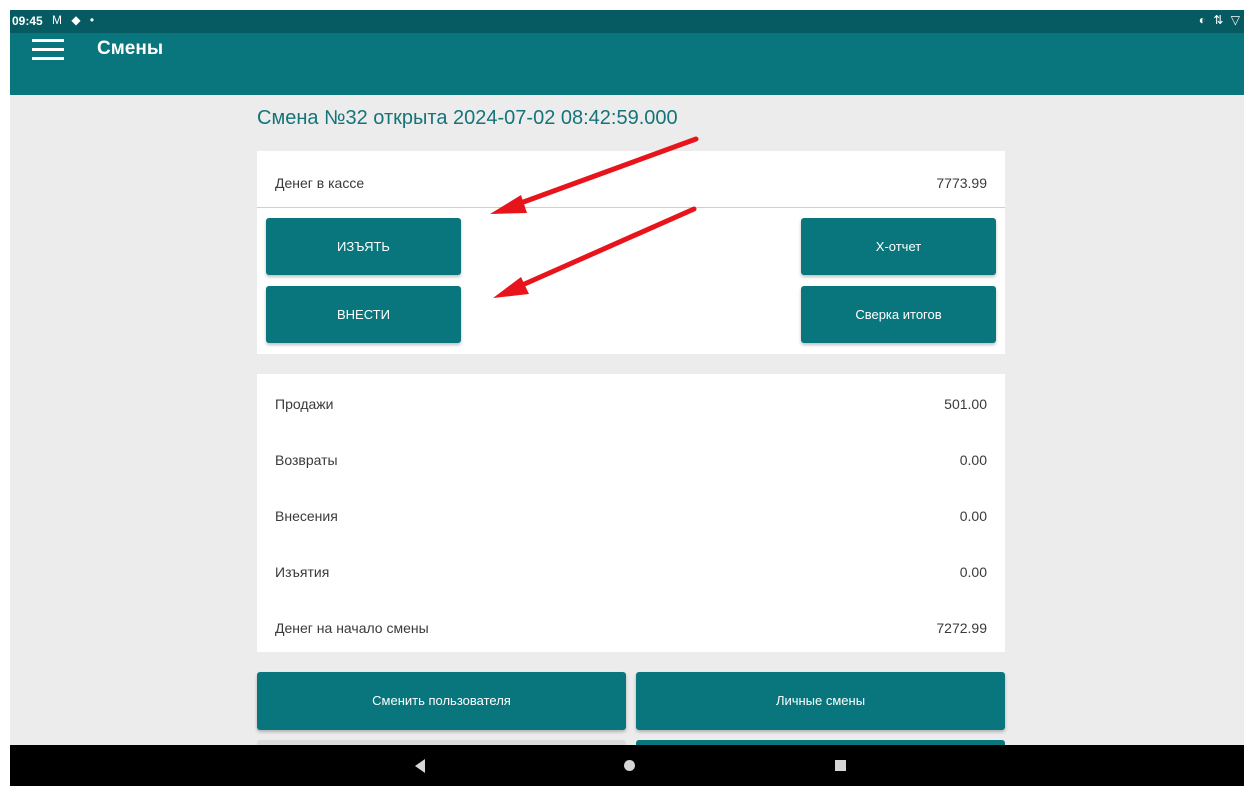 The width and height of the screenshot is (1244, 786). Describe the element at coordinates (629, 765) in the screenshot. I see `home-circle-icon` at that location.